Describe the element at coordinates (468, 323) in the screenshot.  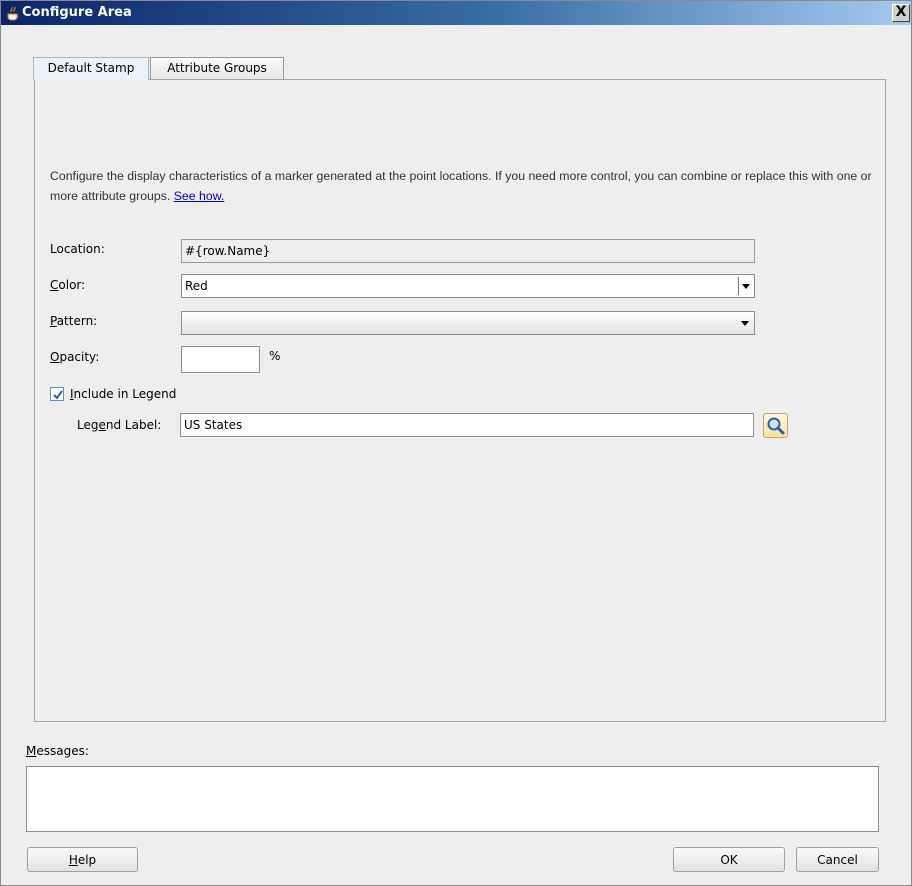
I see `pattern-combobox` at that location.